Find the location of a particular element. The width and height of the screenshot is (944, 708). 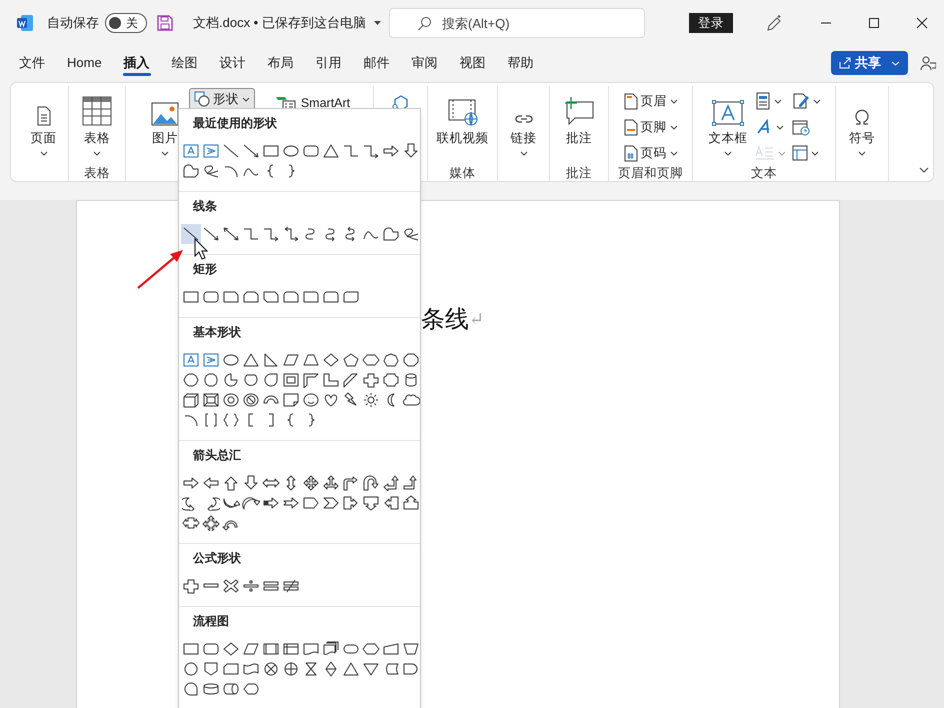

ribbon-tab: 帮助 is located at coordinates (520, 63).